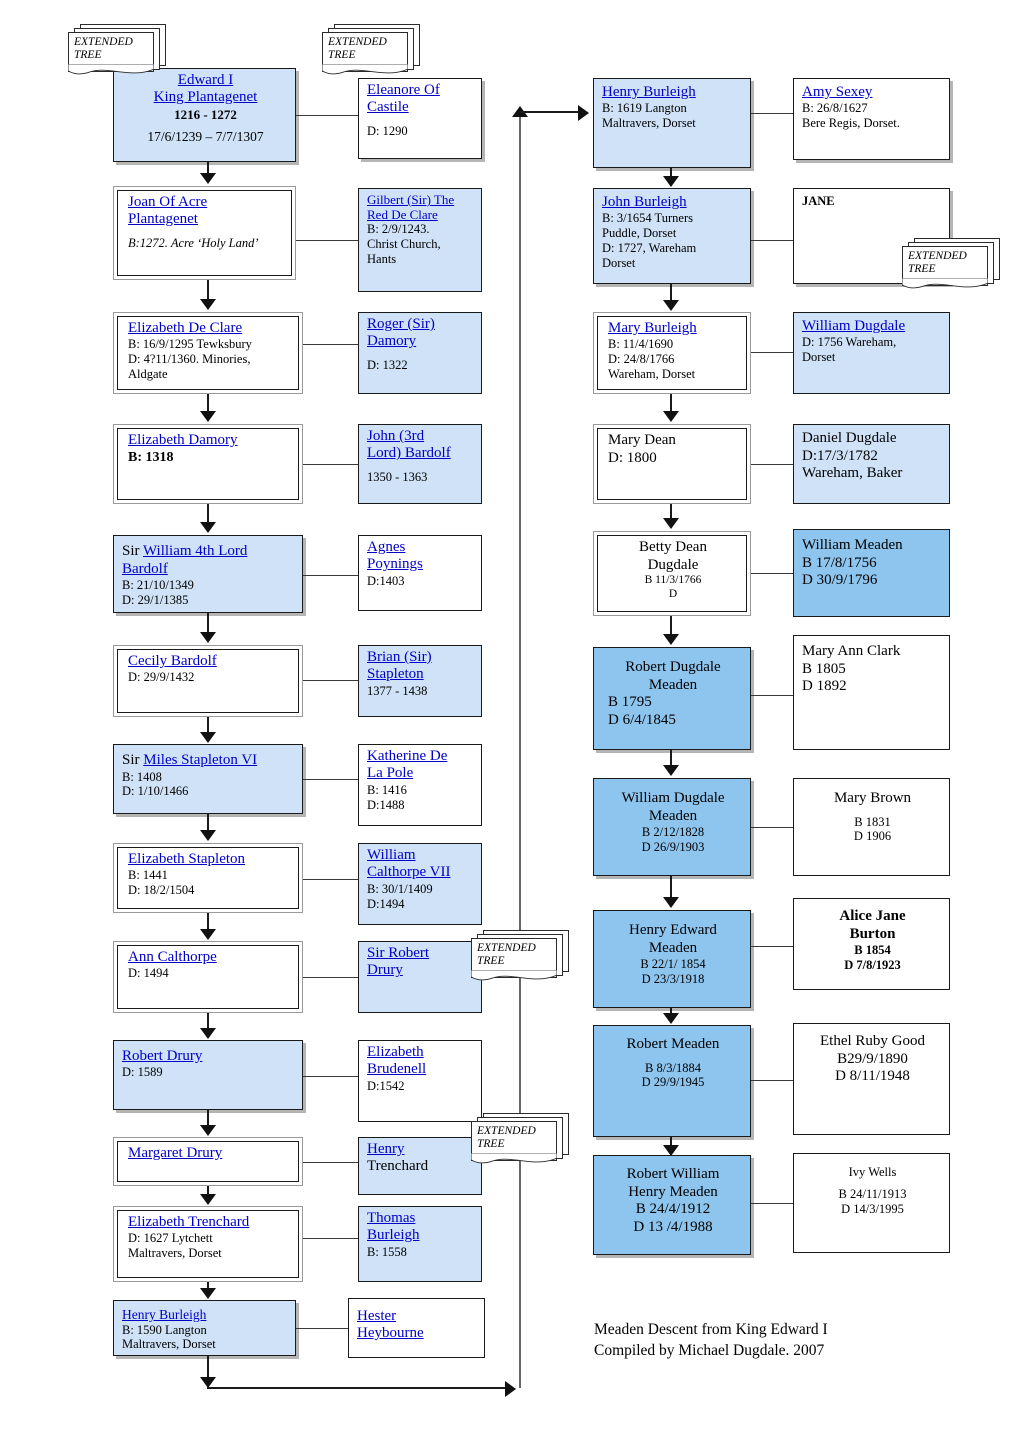 The image size is (1020, 1442). Describe the element at coordinates (409, 953) in the screenshot. I see `person-name: Robert` at that location.